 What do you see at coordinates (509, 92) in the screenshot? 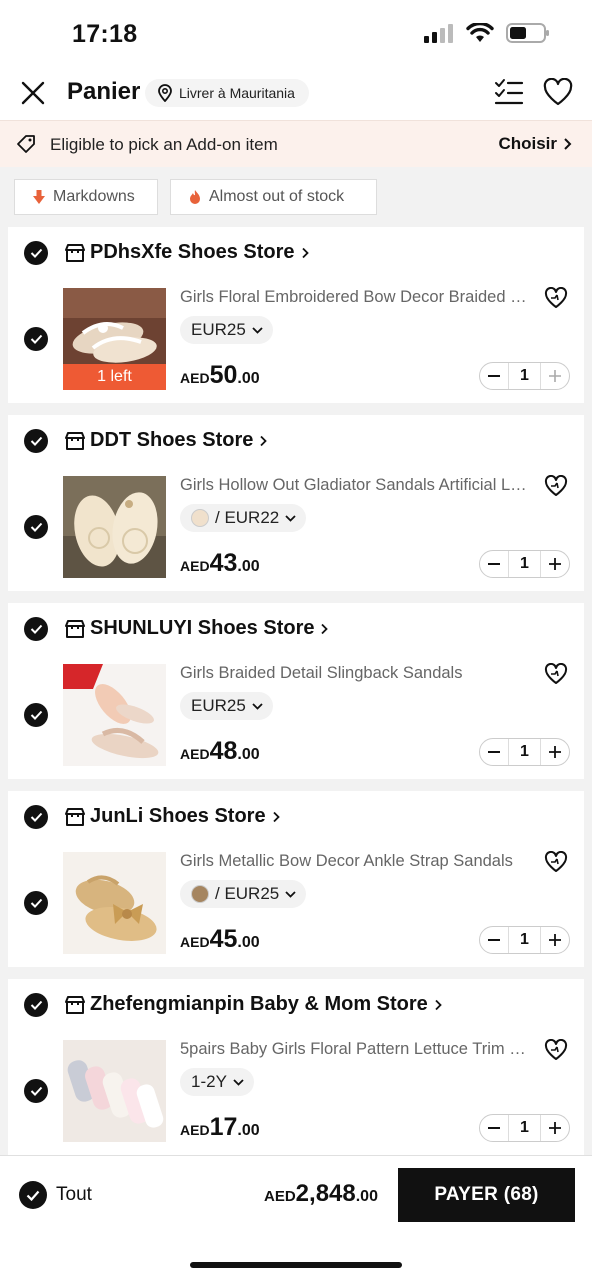
I see `checklist-icon` at bounding box center [509, 92].